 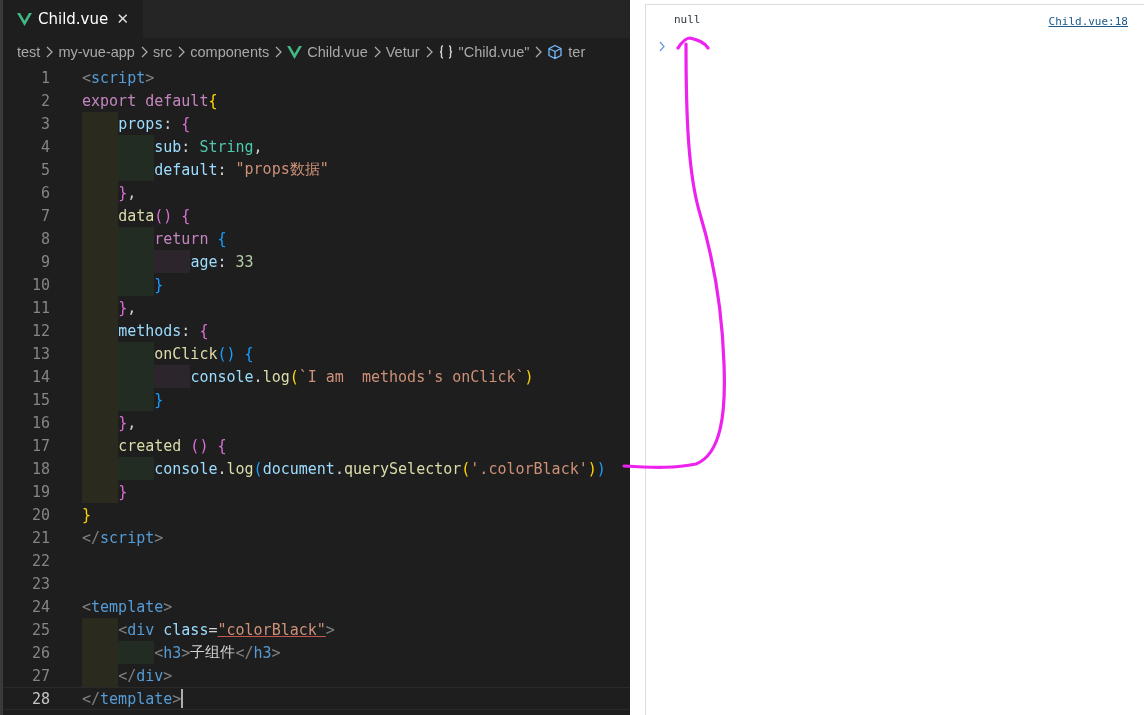 What do you see at coordinates (555, 52) in the screenshot?
I see `cube-icon` at bounding box center [555, 52].